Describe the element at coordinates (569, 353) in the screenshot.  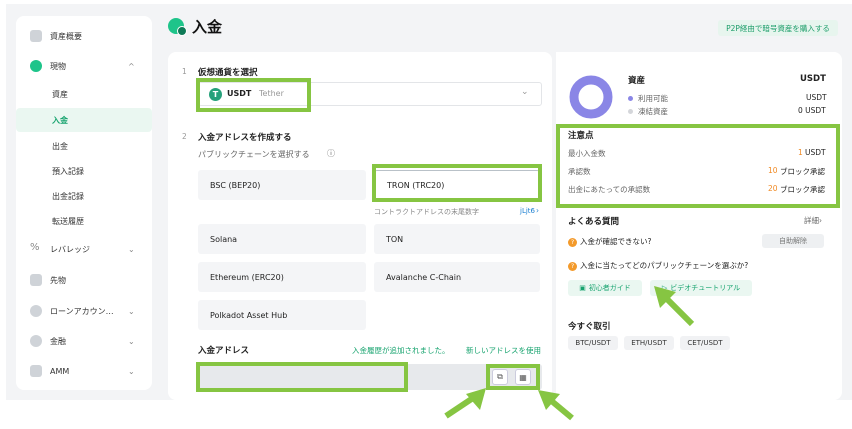
I see `annotation-arrows` at that location.